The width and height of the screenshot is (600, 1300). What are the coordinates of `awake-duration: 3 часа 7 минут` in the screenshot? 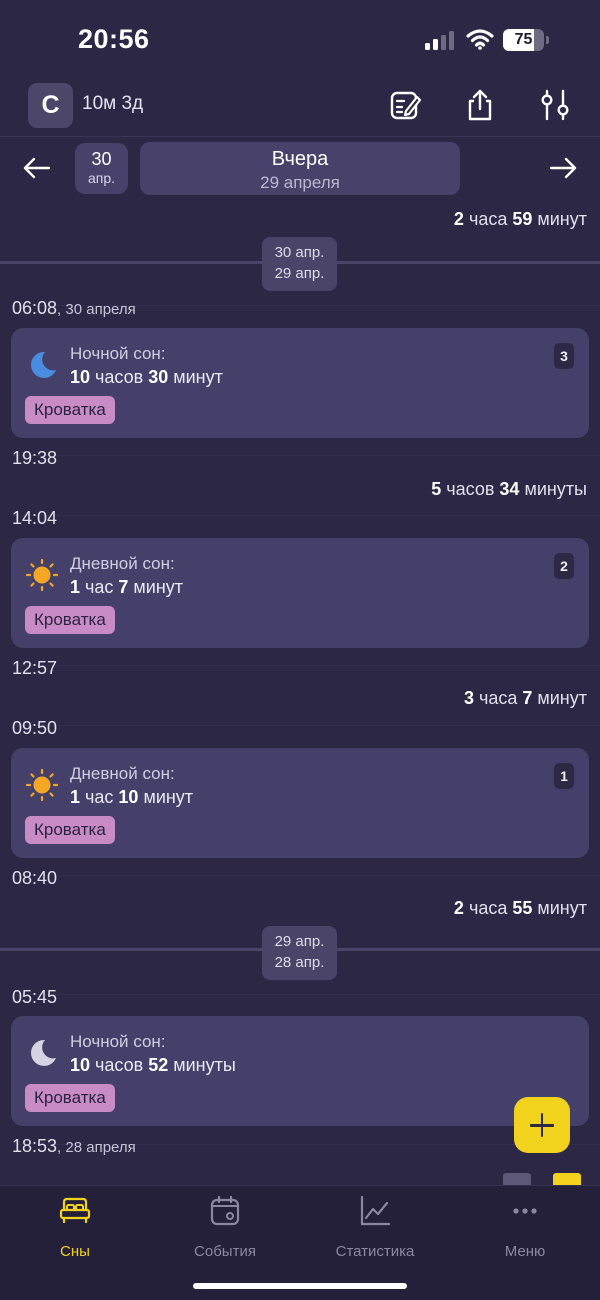 It's located at (525, 698).